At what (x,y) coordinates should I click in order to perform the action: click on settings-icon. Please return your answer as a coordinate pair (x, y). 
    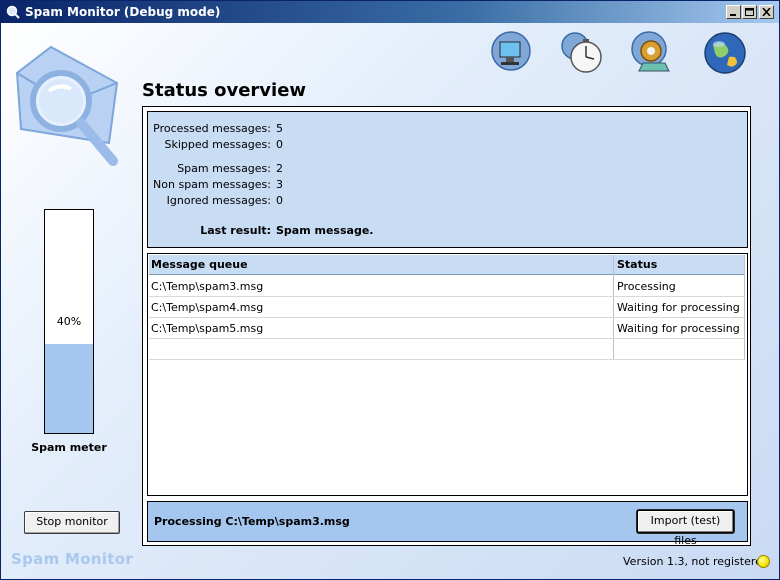
    Looking at the image, I should click on (653, 53).